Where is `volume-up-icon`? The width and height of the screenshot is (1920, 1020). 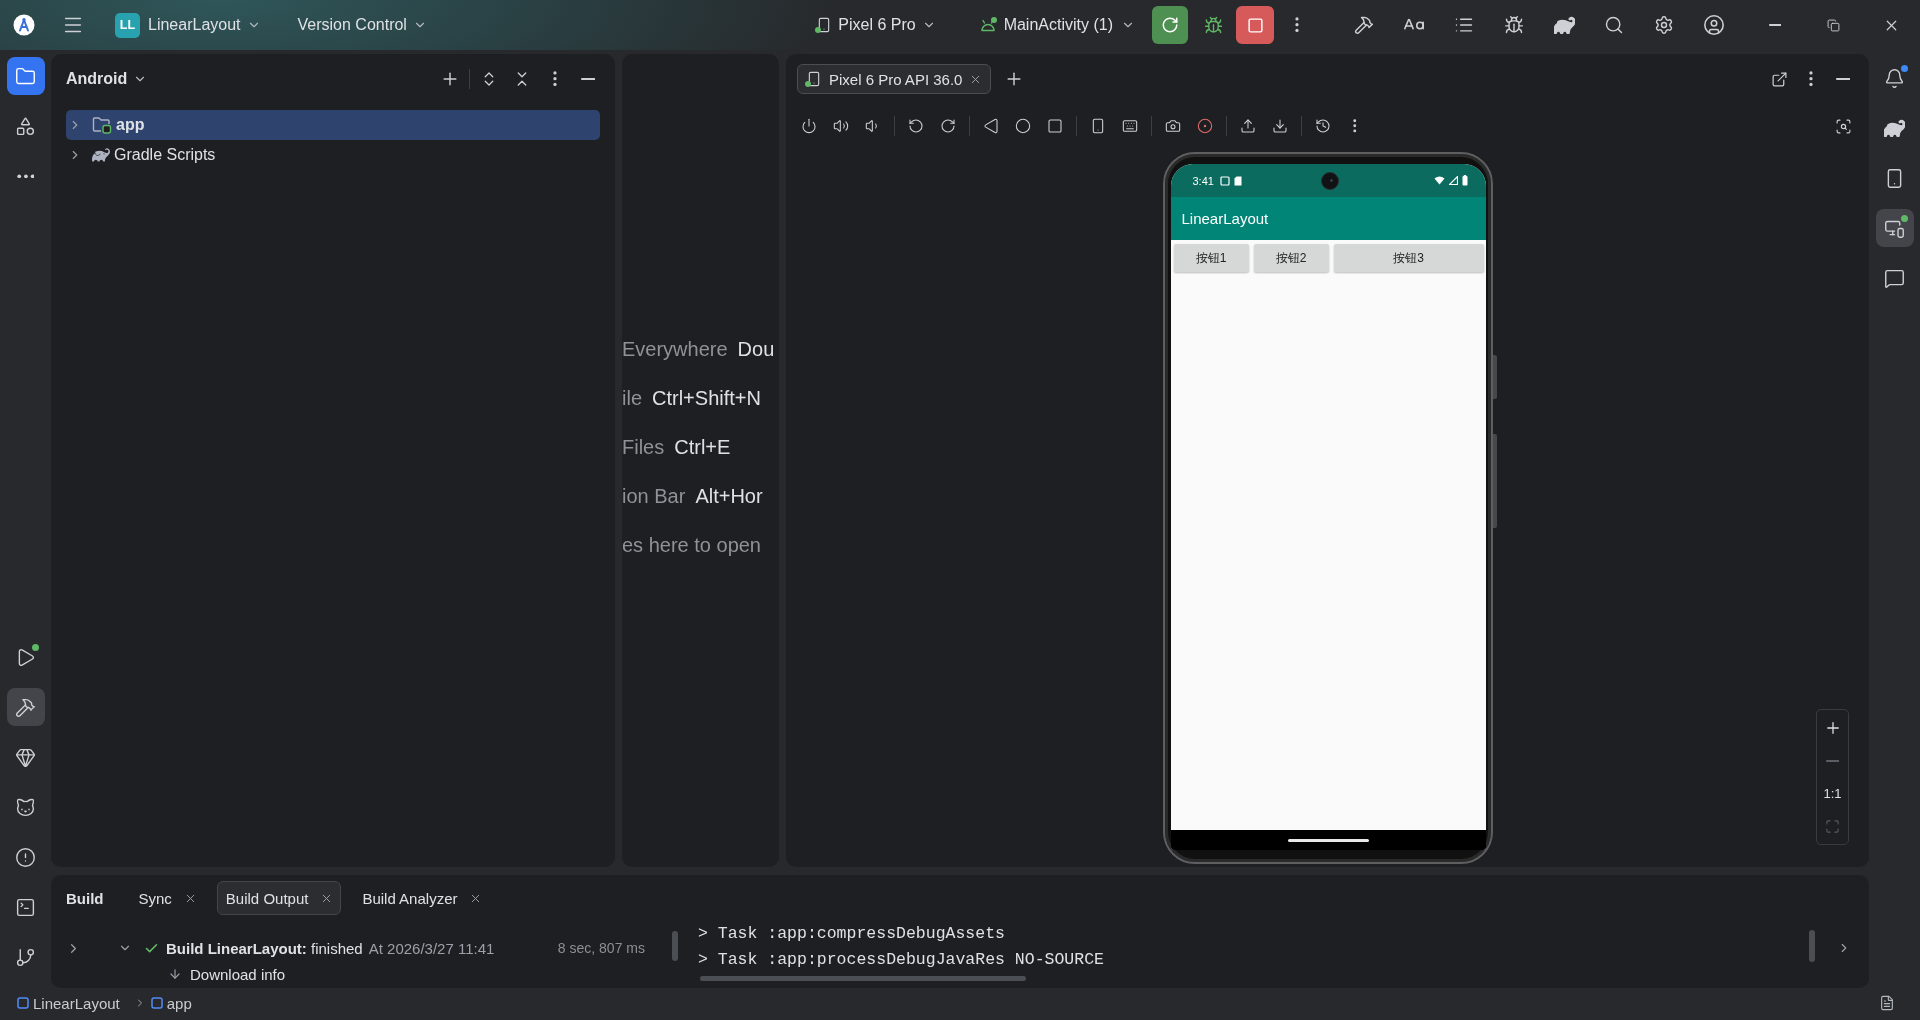
volume-up-icon is located at coordinates (841, 126).